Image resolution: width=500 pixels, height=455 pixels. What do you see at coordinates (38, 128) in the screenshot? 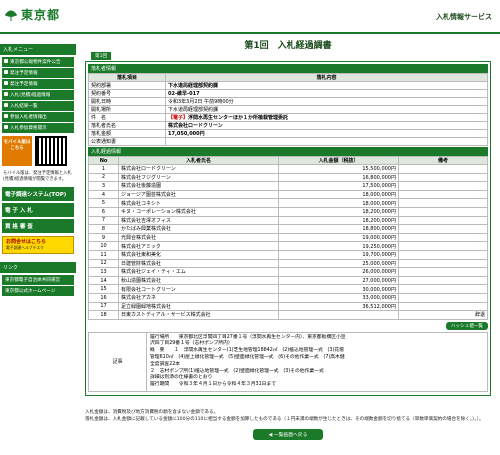
I see `sidebar-item-shikaku: 入札参加資格開示` at bounding box center [38, 128].